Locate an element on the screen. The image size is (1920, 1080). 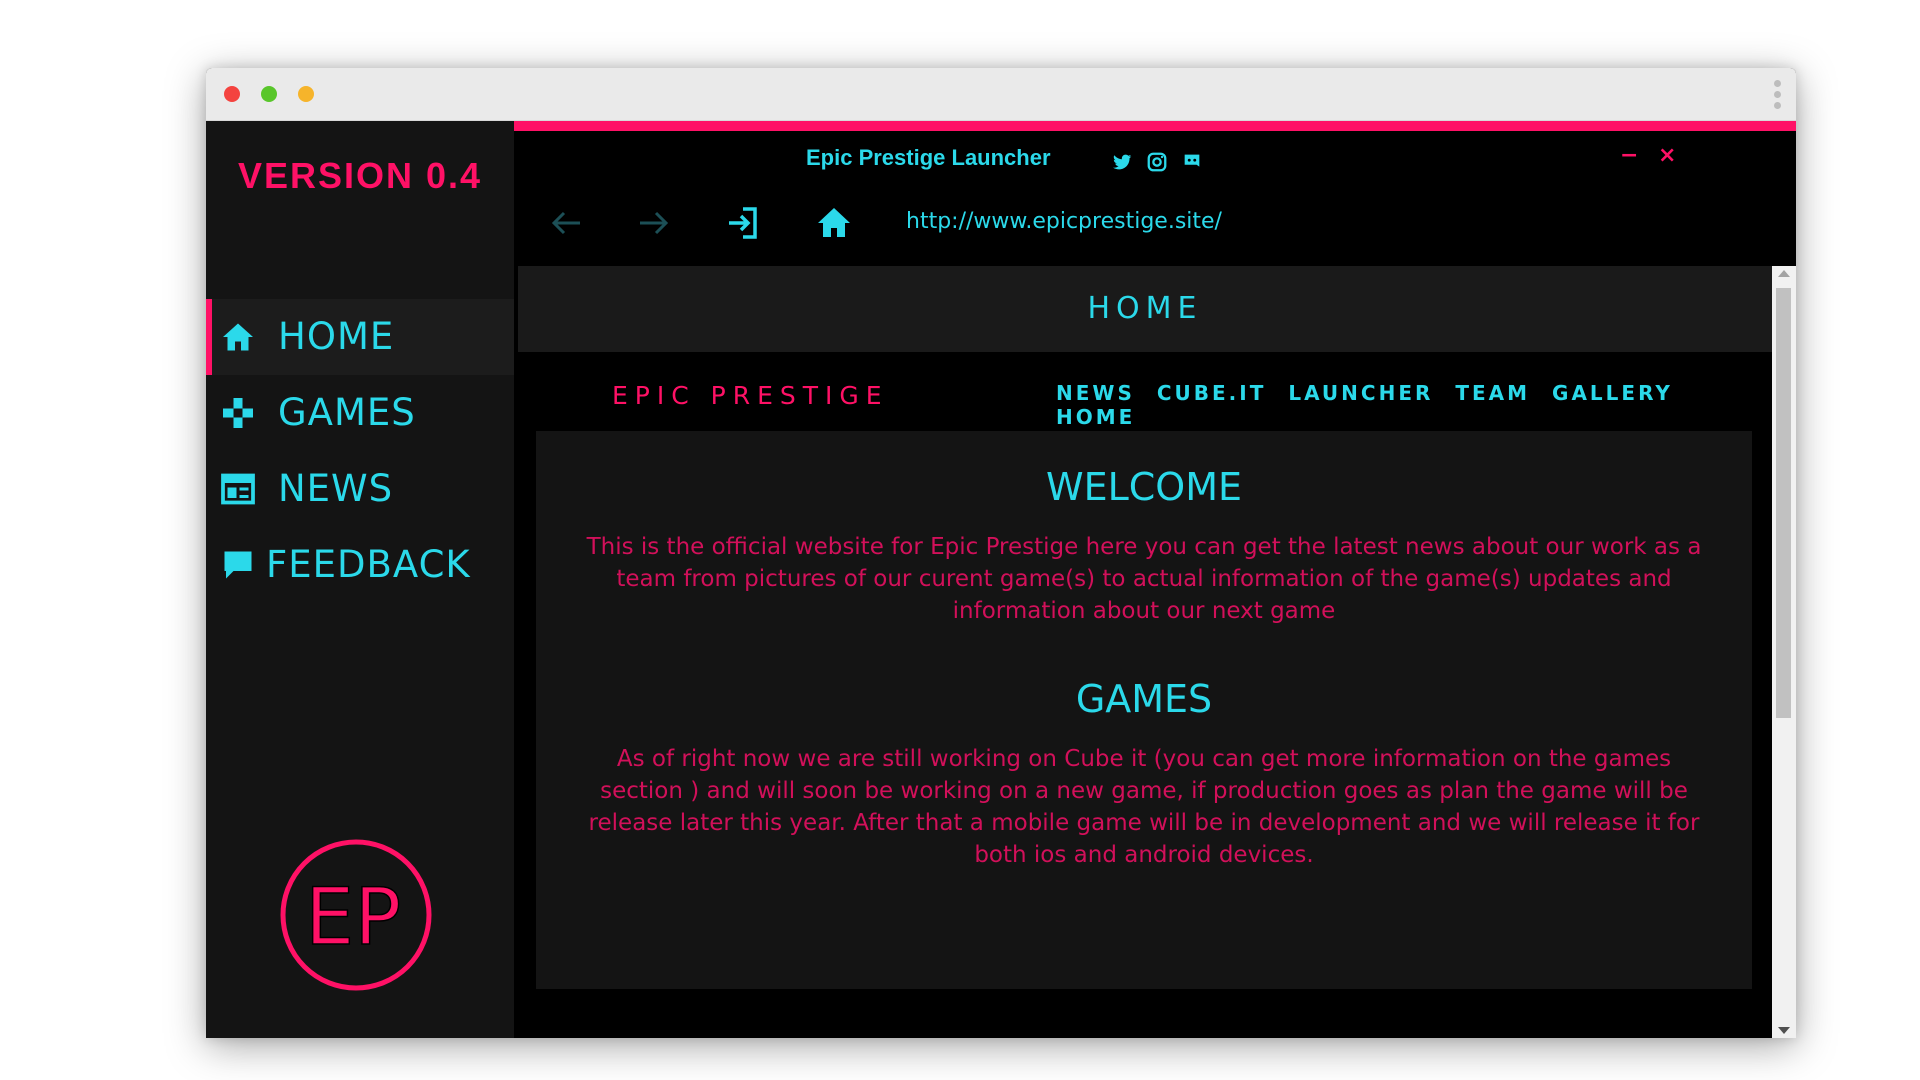
twitter-icon is located at coordinates (1122, 162).